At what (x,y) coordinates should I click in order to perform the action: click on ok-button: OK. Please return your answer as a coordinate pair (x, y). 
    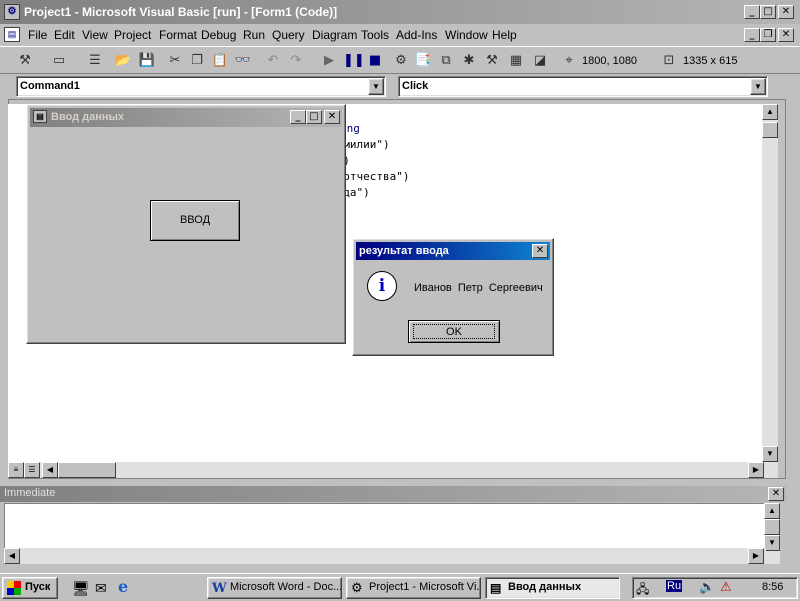
    Looking at the image, I should click on (454, 331).